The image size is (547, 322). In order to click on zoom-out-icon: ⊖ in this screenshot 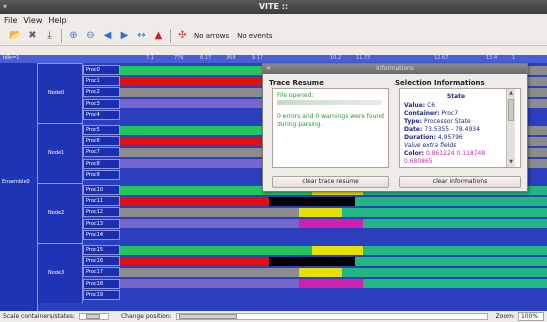, I will do `click(90, 35)`.